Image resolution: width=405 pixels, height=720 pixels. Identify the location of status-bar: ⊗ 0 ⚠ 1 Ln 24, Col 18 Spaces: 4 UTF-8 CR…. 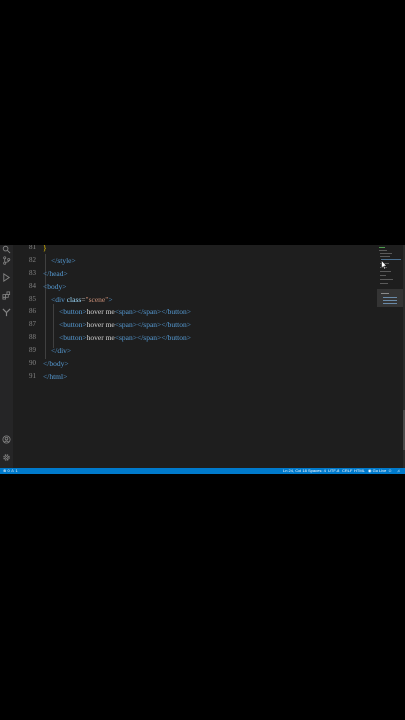
(202, 471).